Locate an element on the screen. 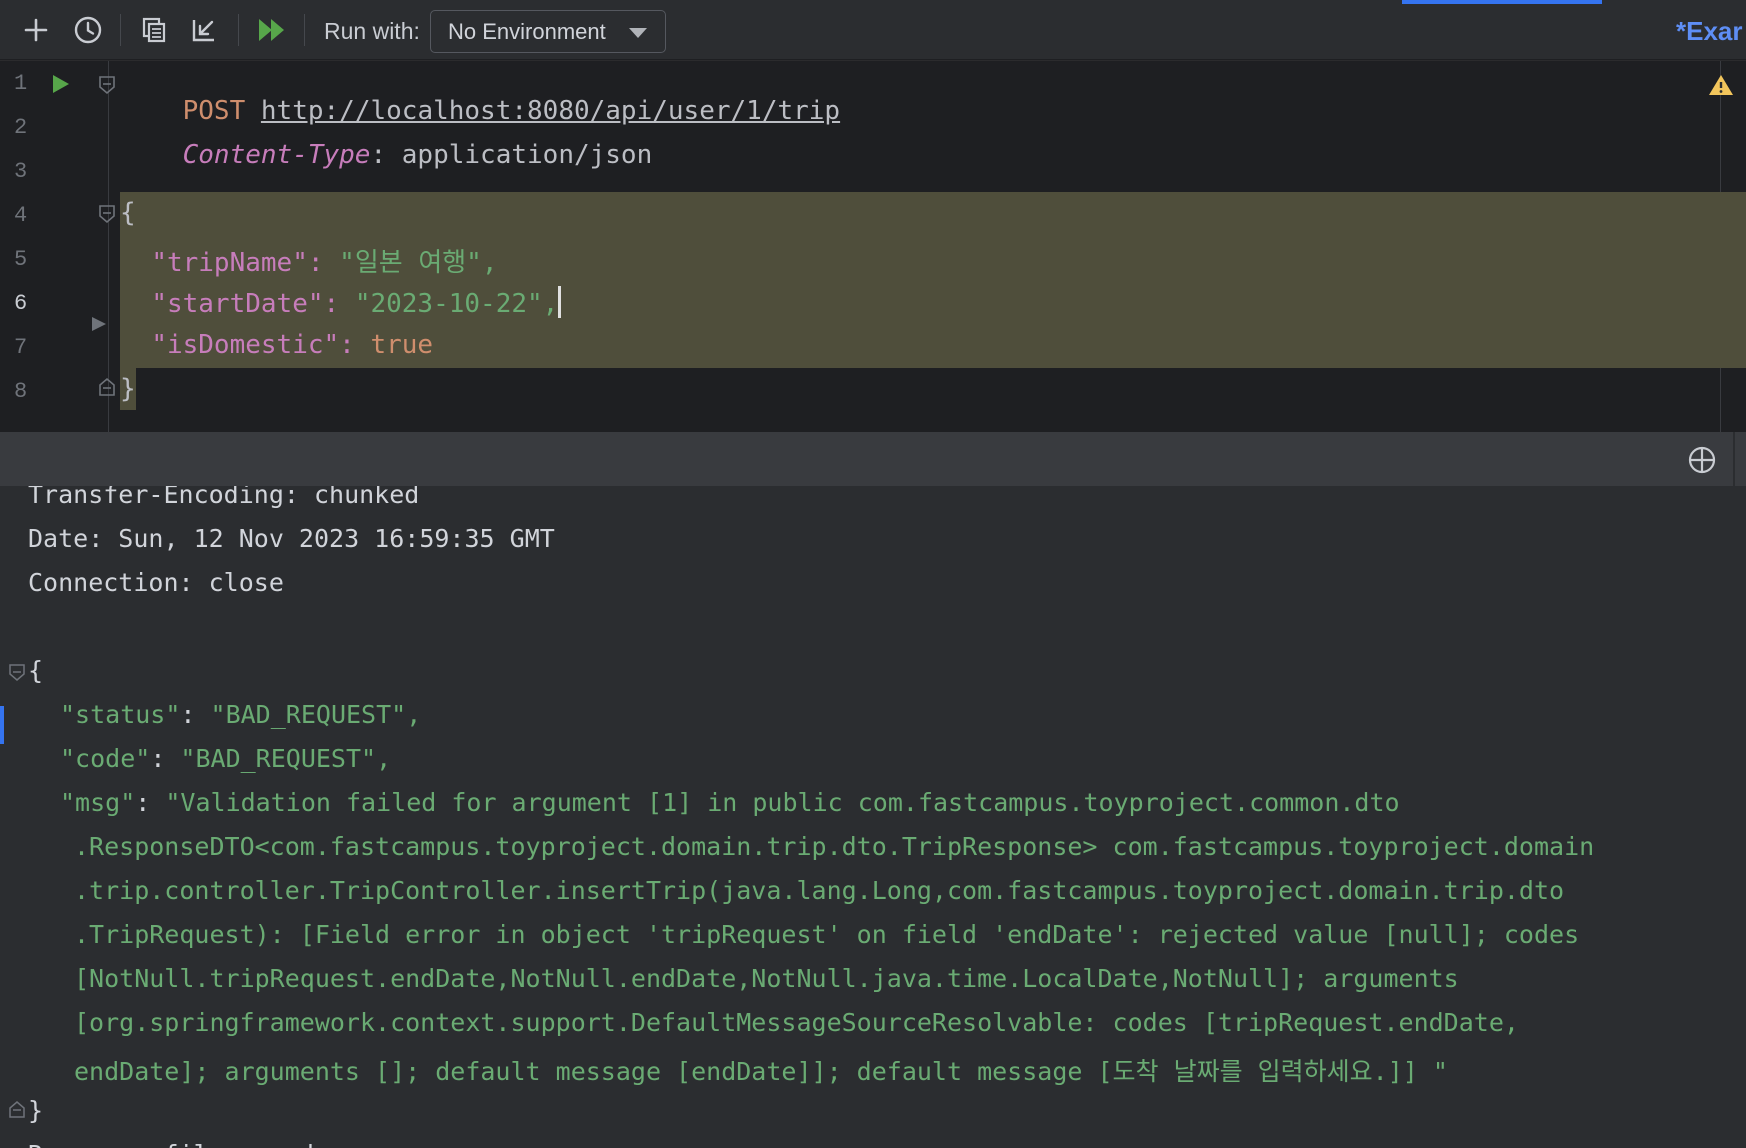 The width and height of the screenshot is (1746, 1148). add-request-button is located at coordinates (36, 30).